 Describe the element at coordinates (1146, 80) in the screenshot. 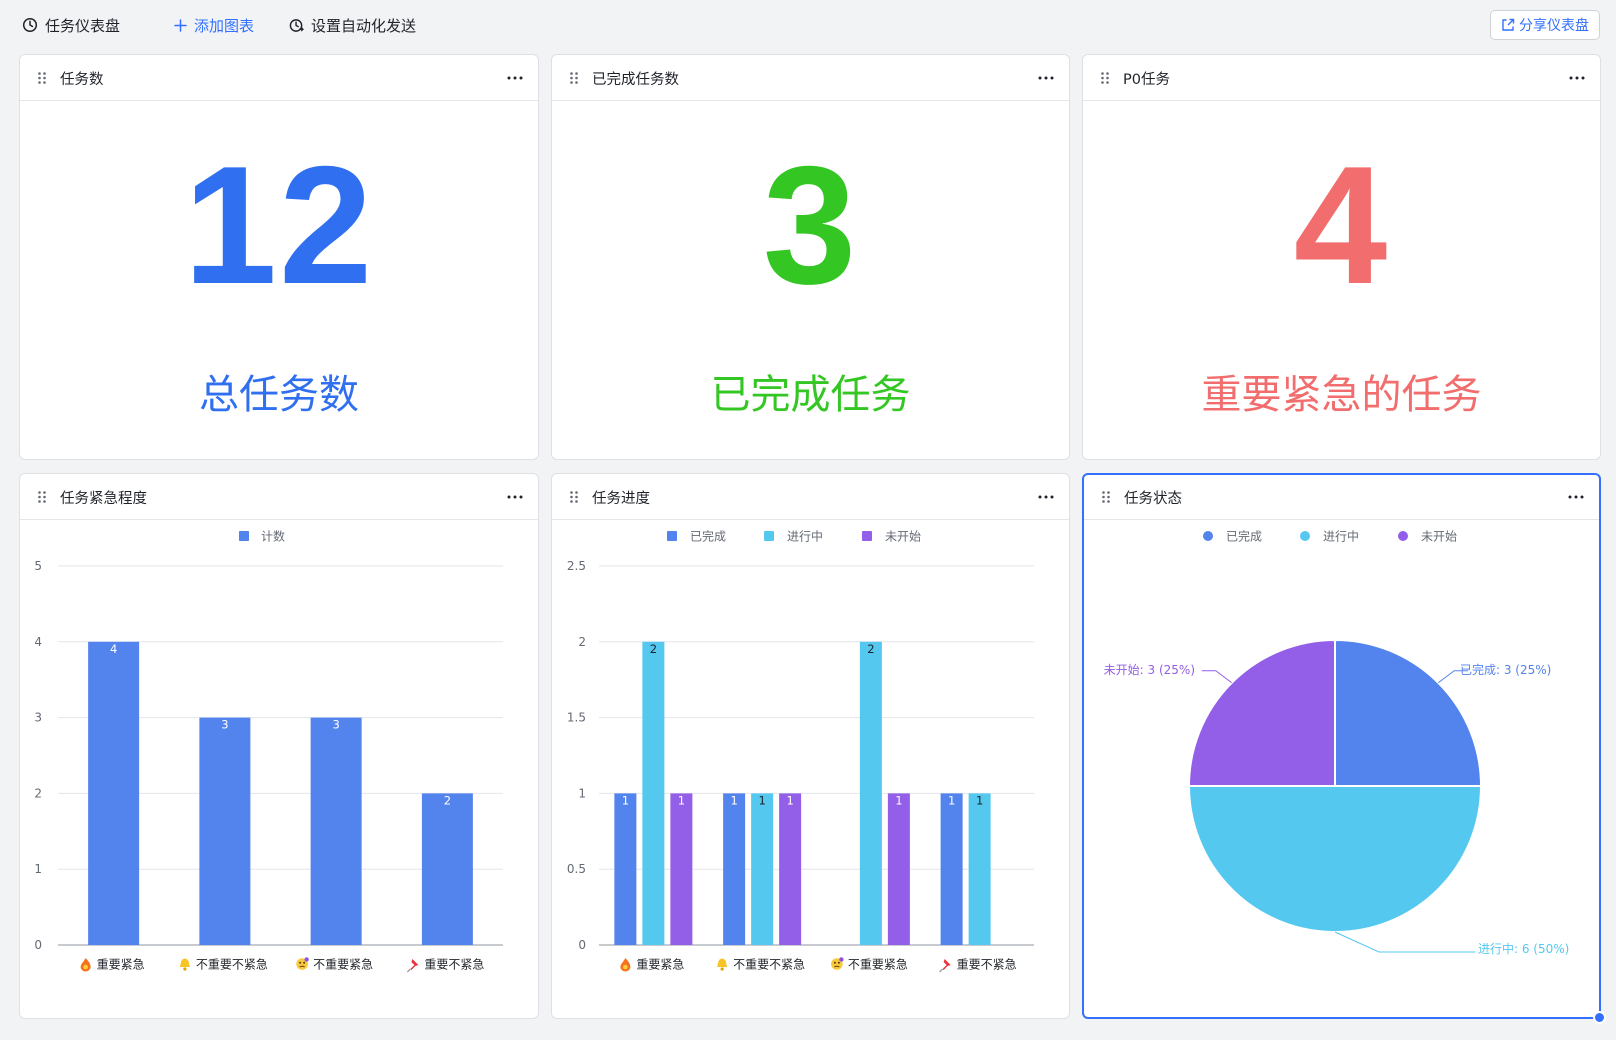

I see `card-title: P0任务` at that location.